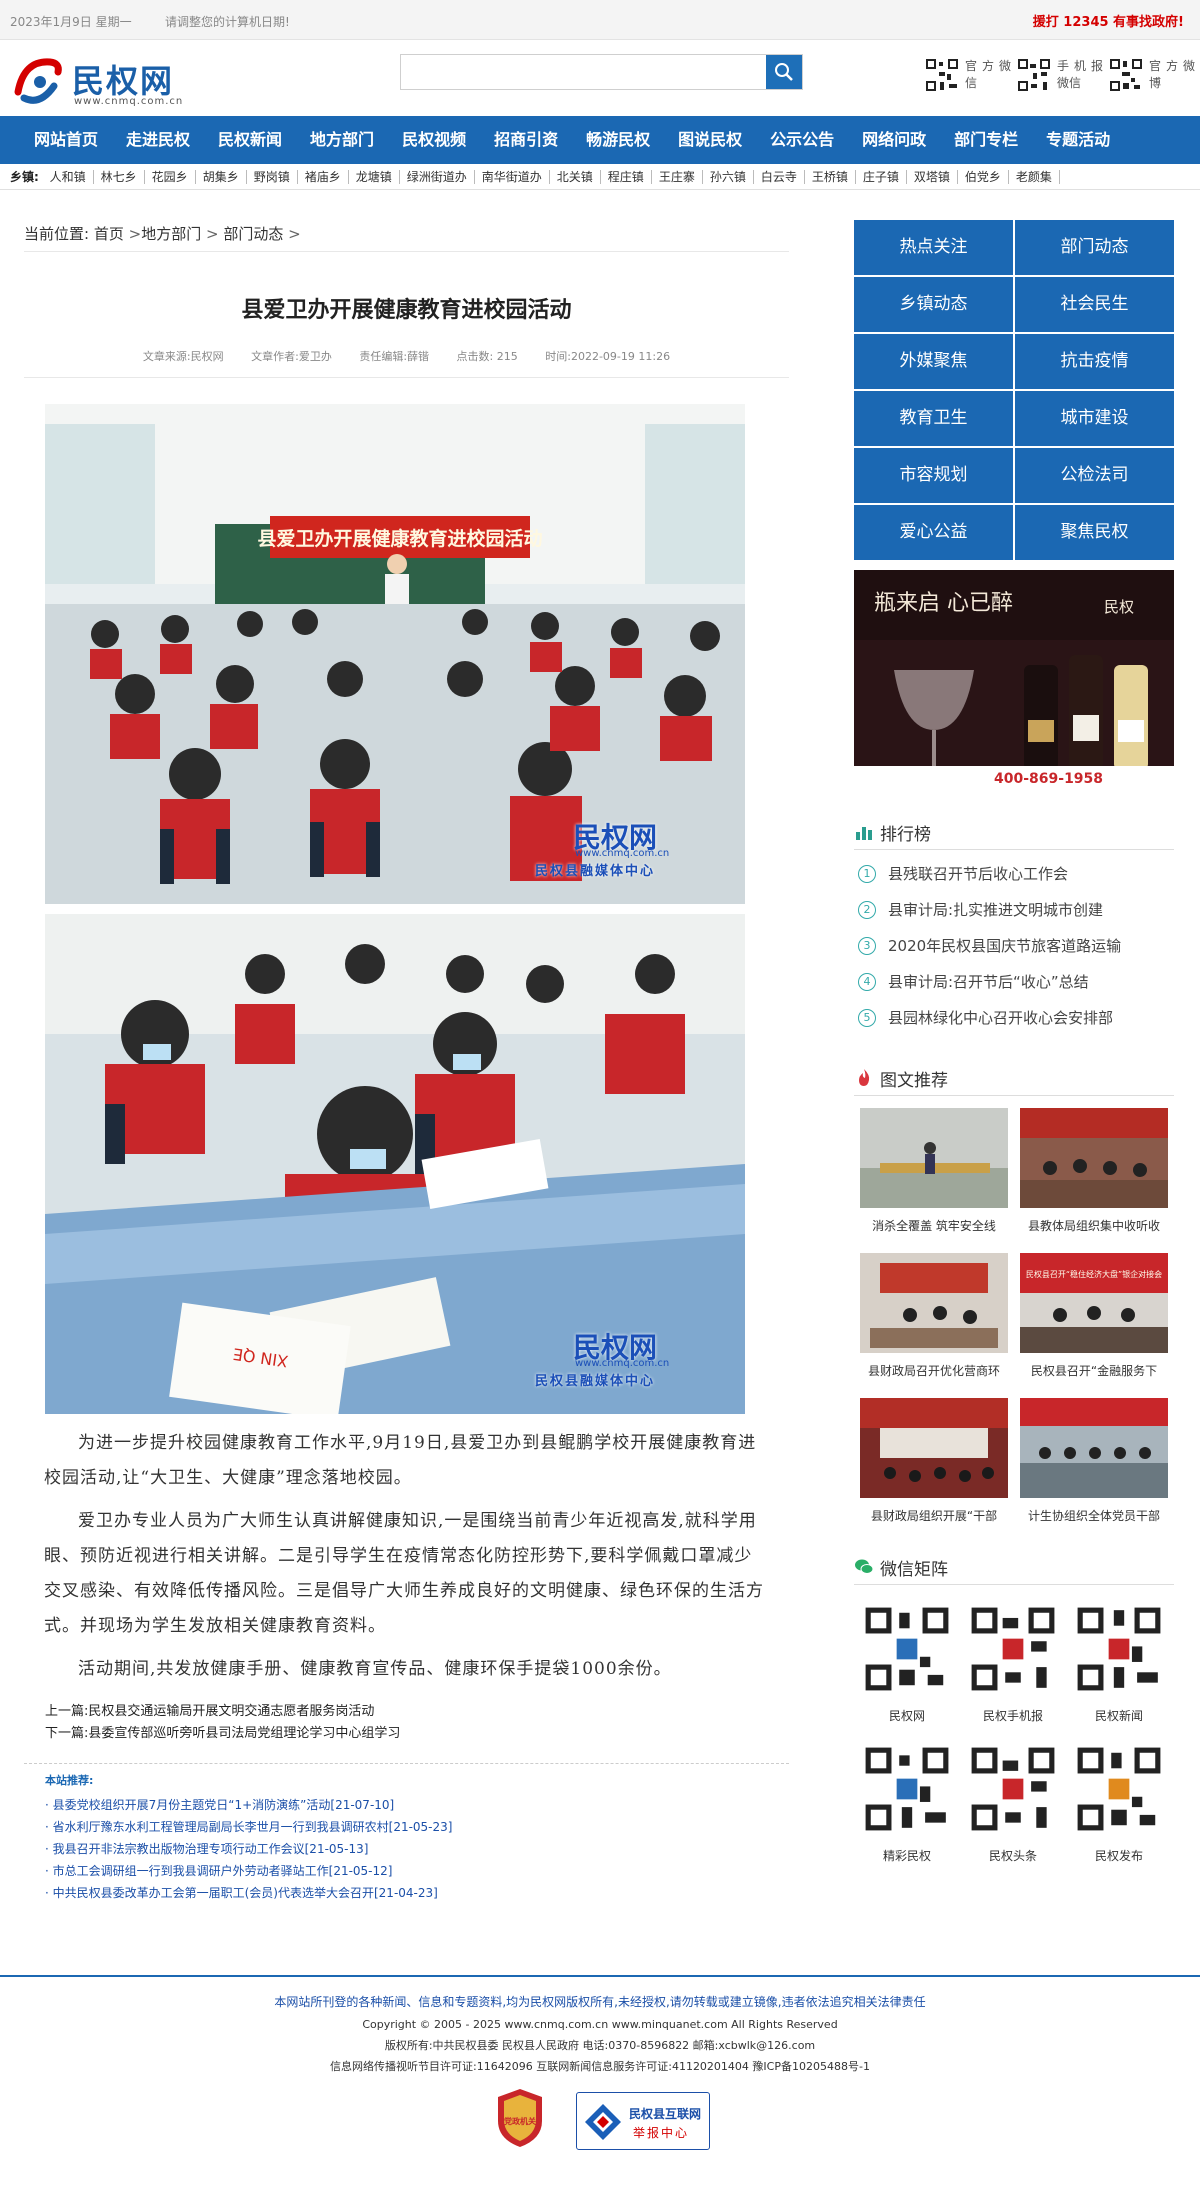 The height and width of the screenshot is (2195, 1200). What do you see at coordinates (1034, 177) in the screenshot?
I see `town-link: 老颜集` at bounding box center [1034, 177].